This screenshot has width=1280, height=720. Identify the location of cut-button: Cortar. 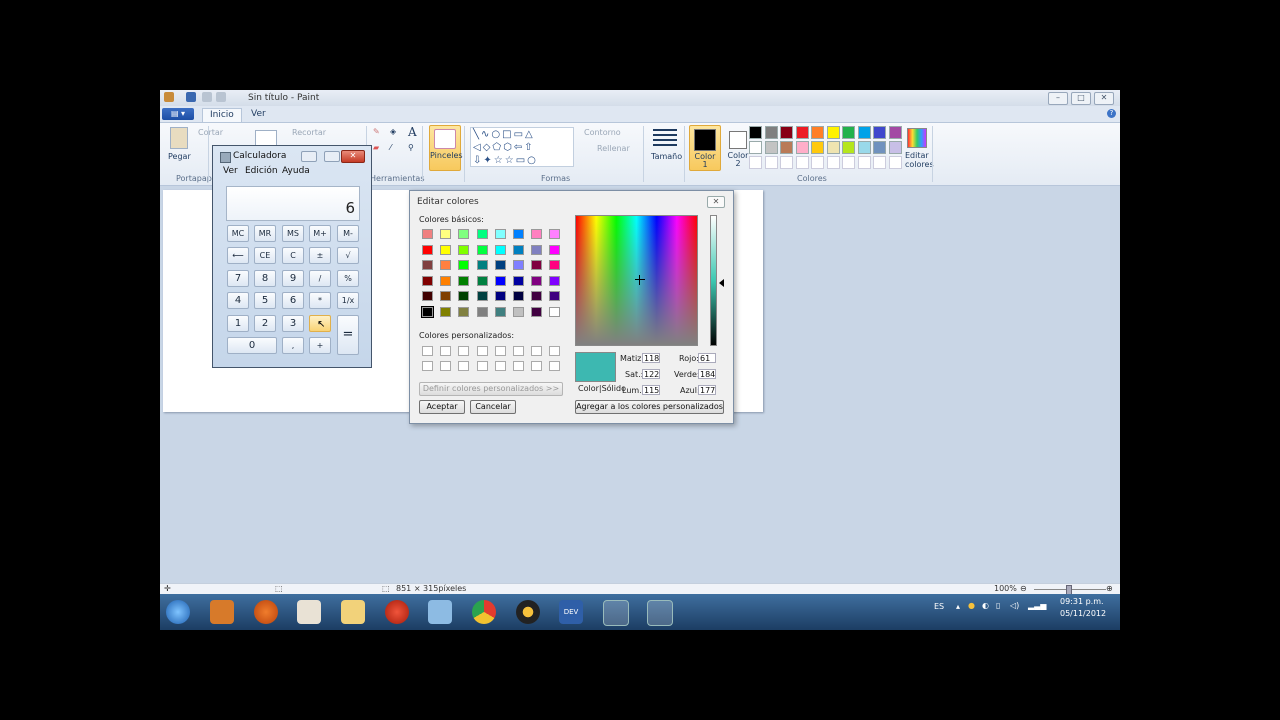
(210, 132).